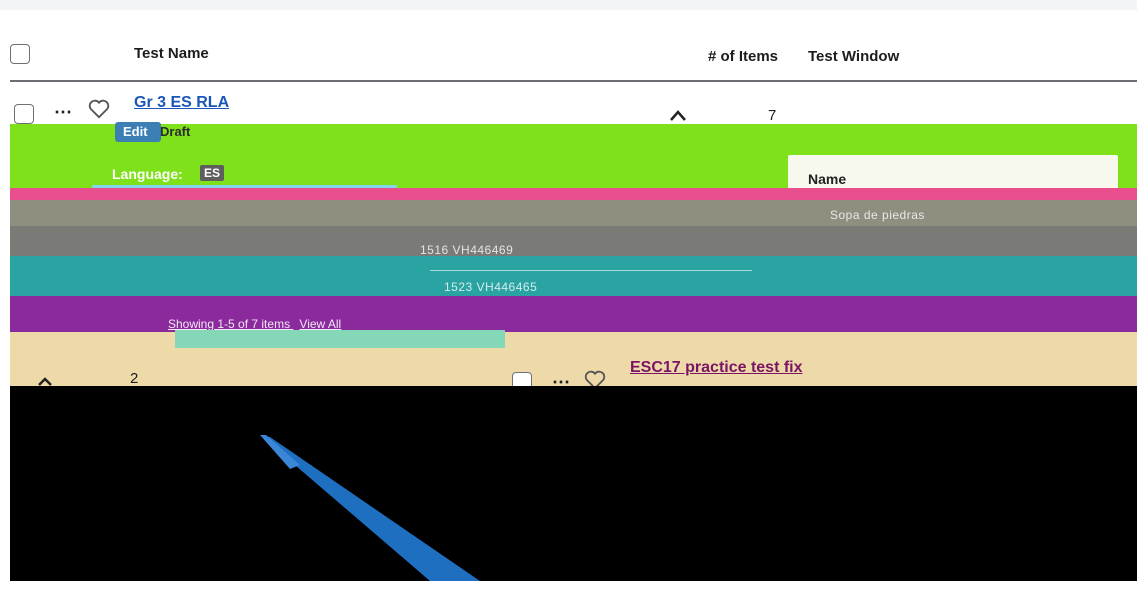  Describe the element at coordinates (63, 112) in the screenshot. I see `more-options-icon: ⋯` at that location.